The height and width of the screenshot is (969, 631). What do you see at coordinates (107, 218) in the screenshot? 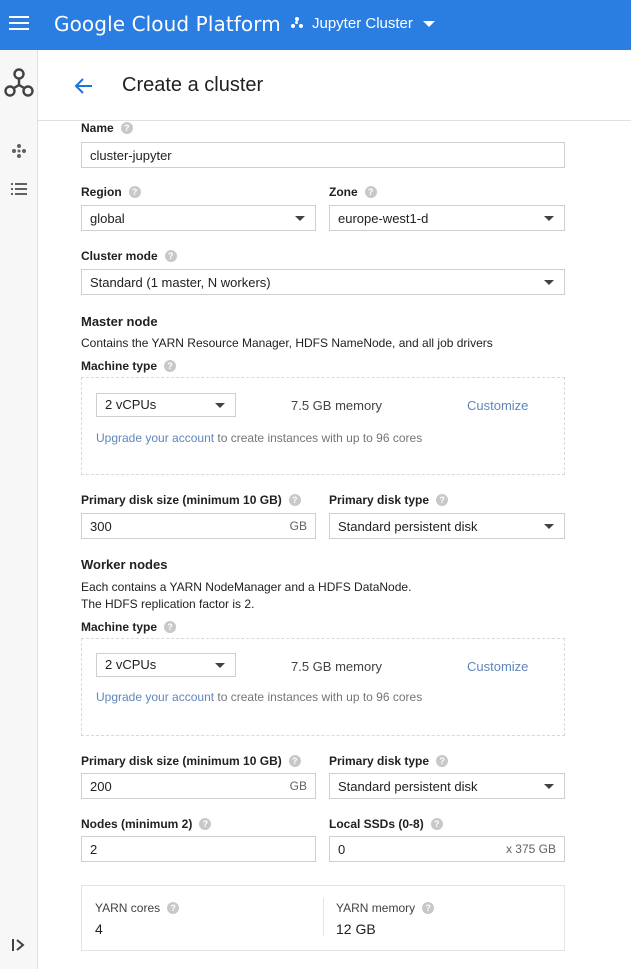
I see `region-value: global` at bounding box center [107, 218].